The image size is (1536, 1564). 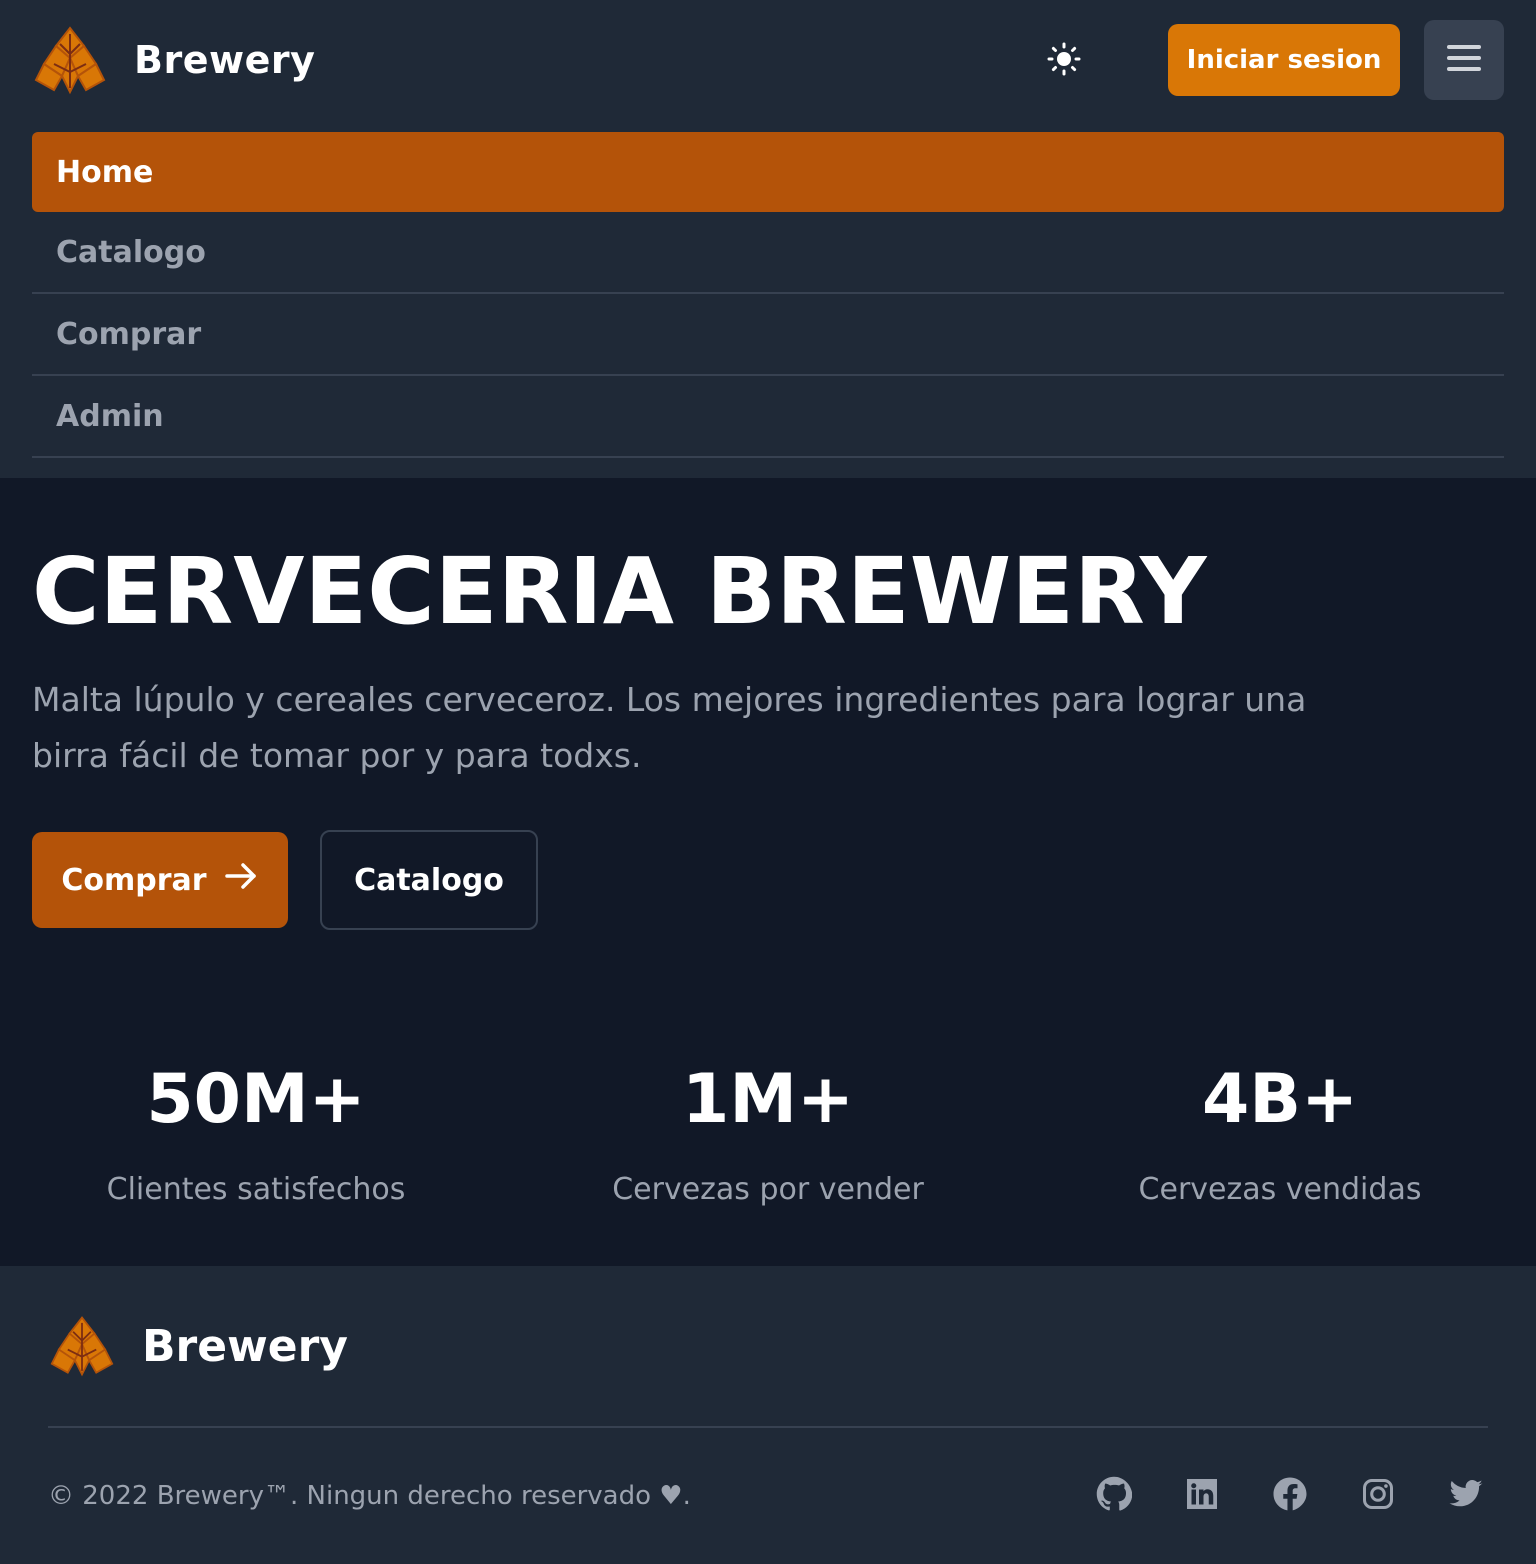 I want to click on stat-label: Cervezas vendidas, so click(x=1280, y=1189).